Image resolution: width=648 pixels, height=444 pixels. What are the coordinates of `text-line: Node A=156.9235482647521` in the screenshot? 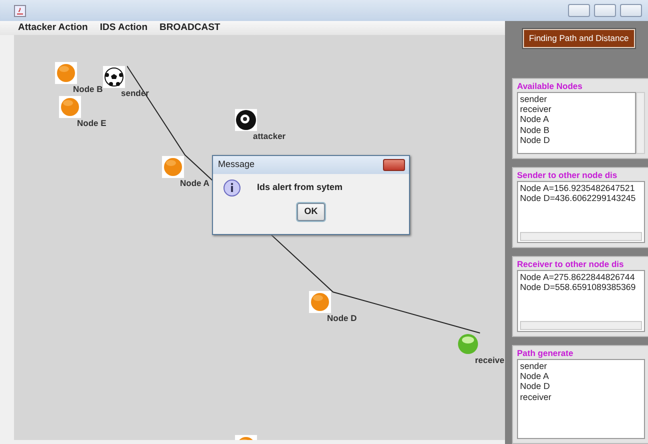 It's located at (578, 188).